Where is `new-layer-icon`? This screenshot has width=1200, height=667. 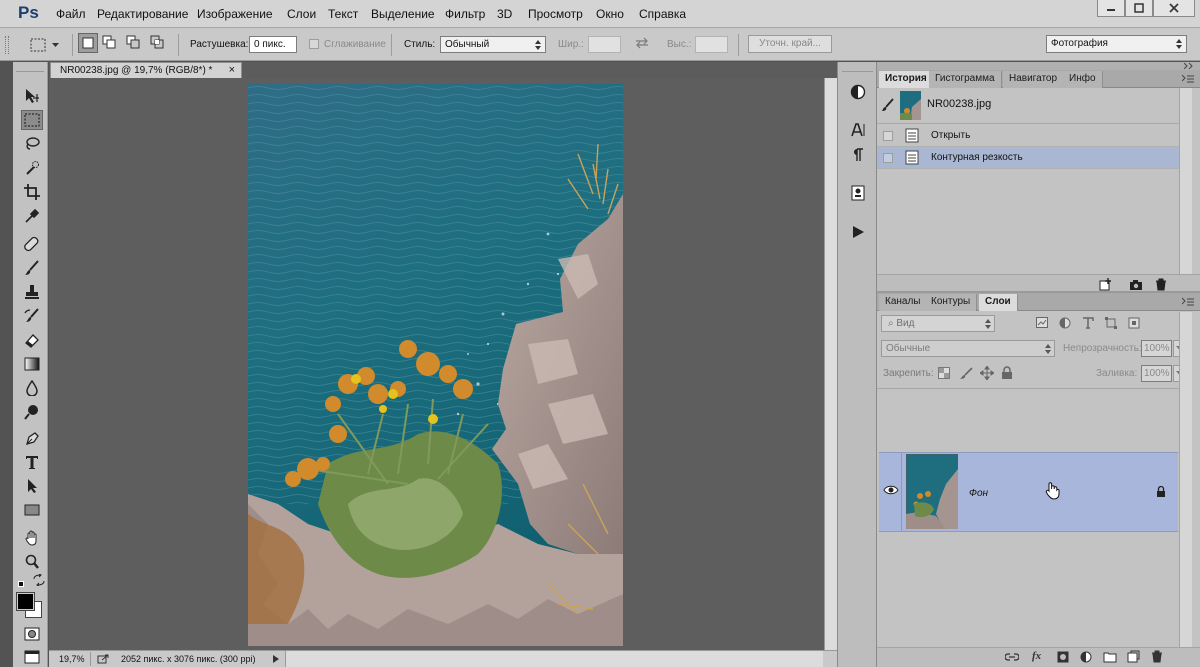
new-layer-icon is located at coordinates (1133, 656).